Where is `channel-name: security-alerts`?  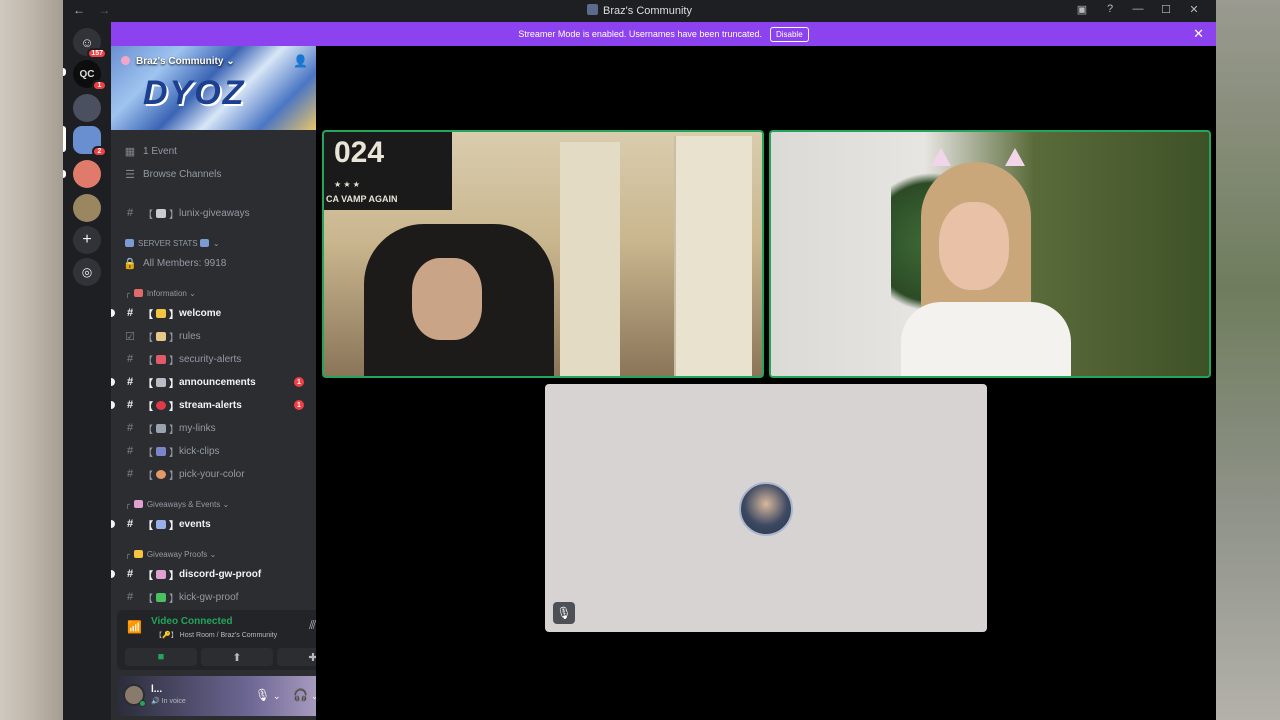
channel-name: security-alerts is located at coordinates (210, 359).